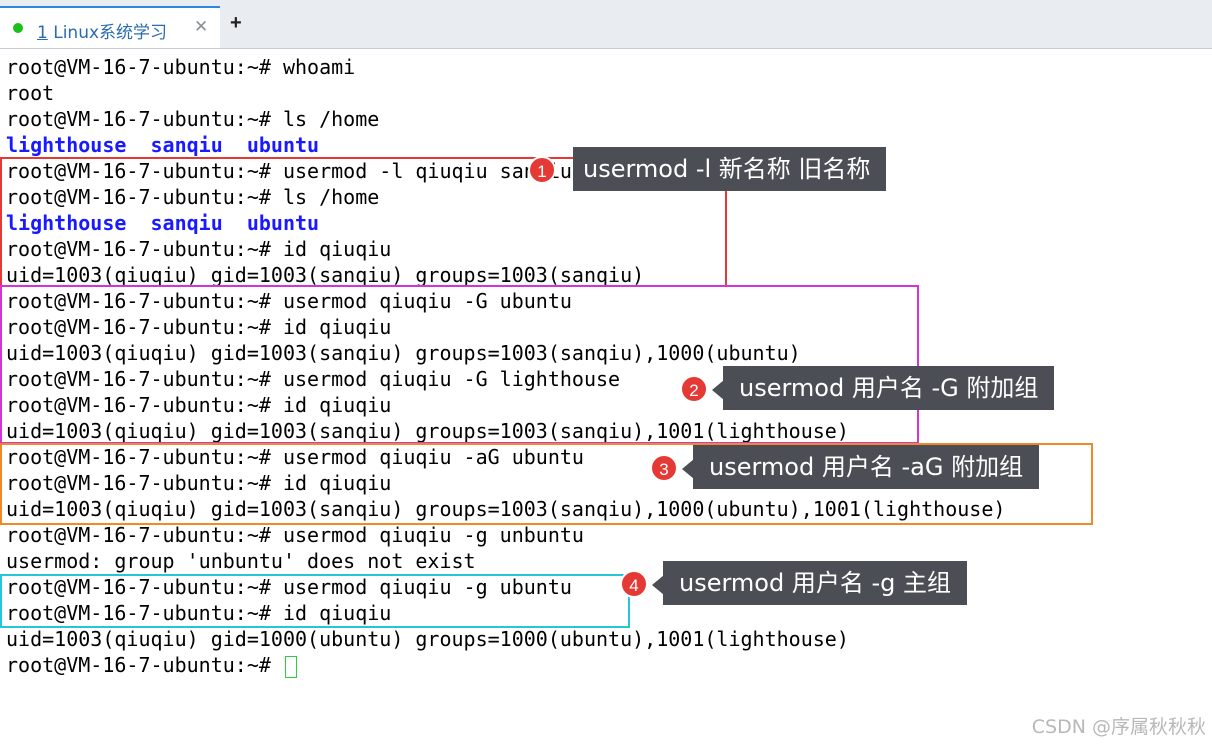 This screenshot has height=745, width=1212. I want to click on new-tab-button: +, so click(236, 23).